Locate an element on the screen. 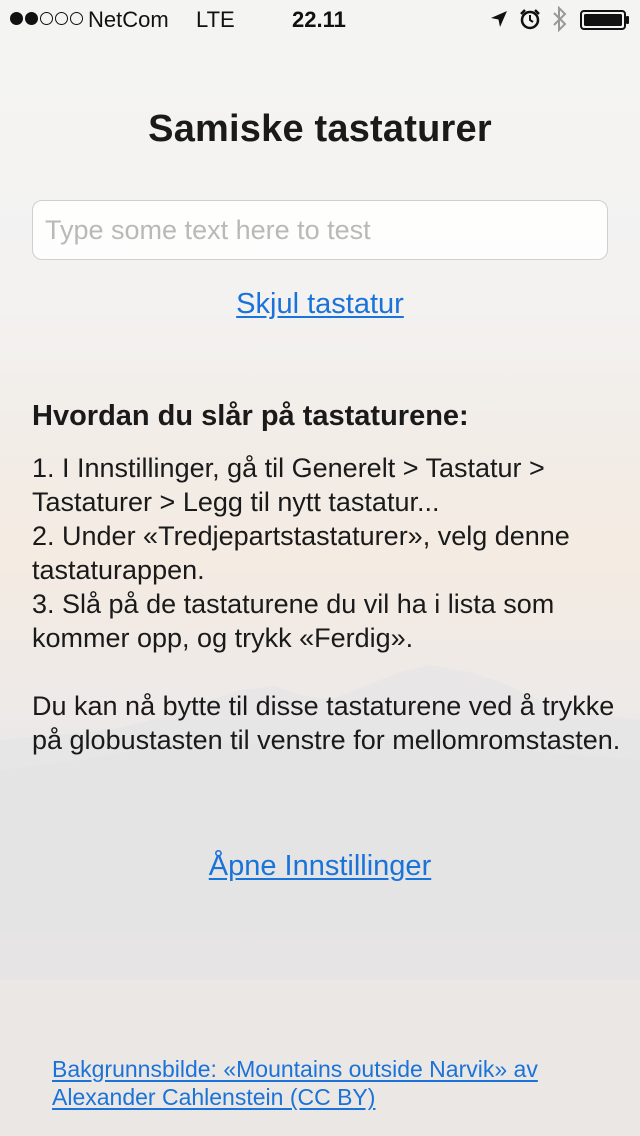  status-time: 22.11 is located at coordinates (319, 19).